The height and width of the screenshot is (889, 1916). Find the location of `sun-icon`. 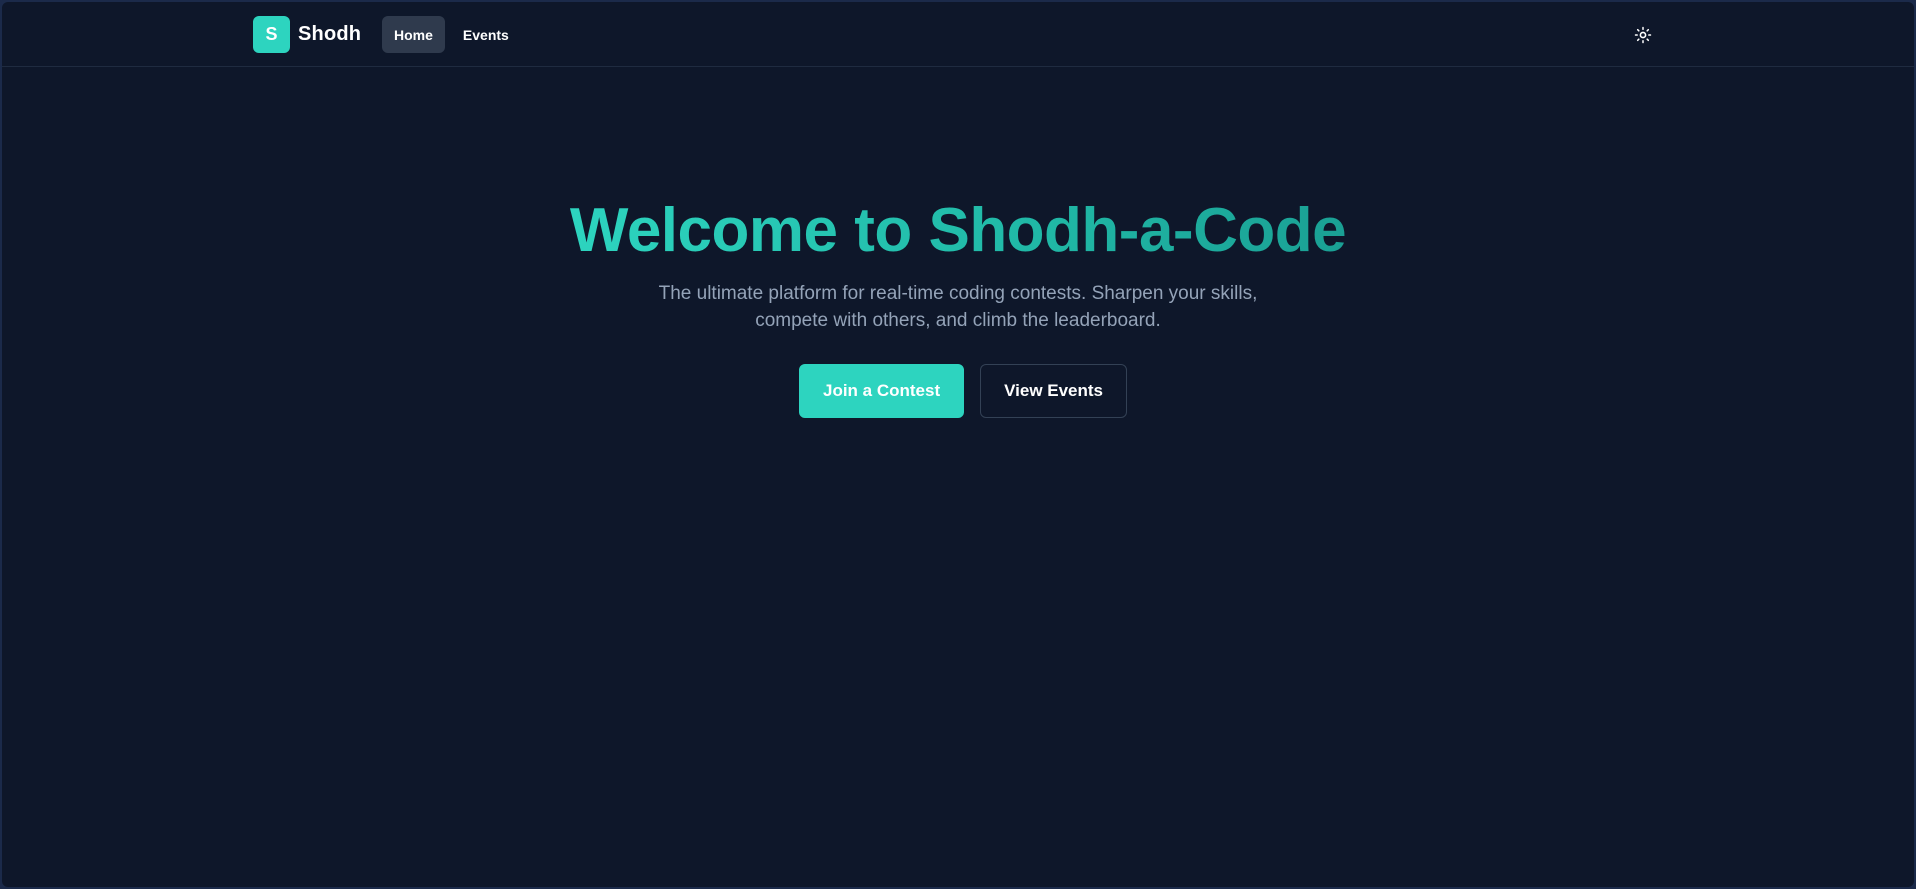

sun-icon is located at coordinates (1643, 35).